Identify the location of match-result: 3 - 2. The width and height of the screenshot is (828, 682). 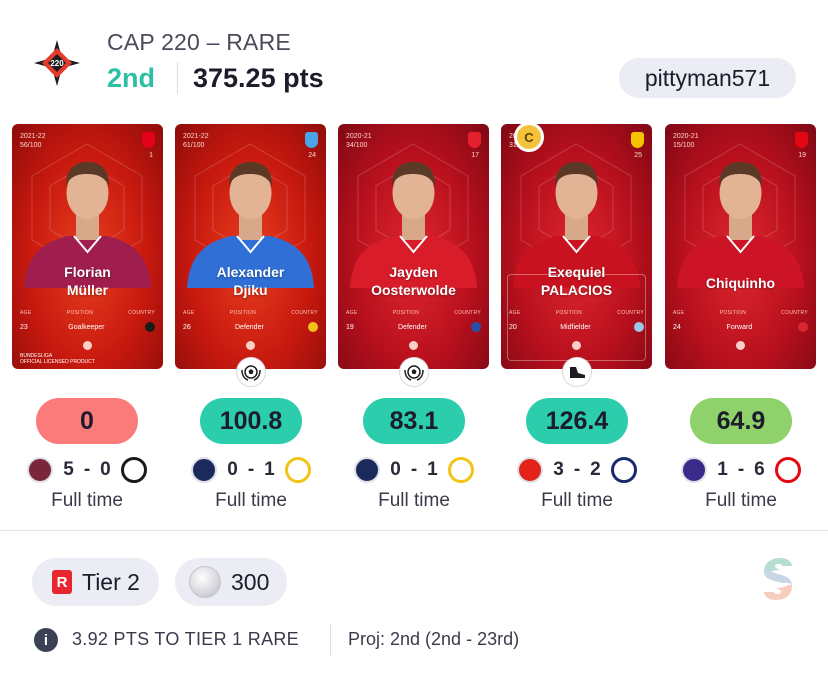
(577, 470).